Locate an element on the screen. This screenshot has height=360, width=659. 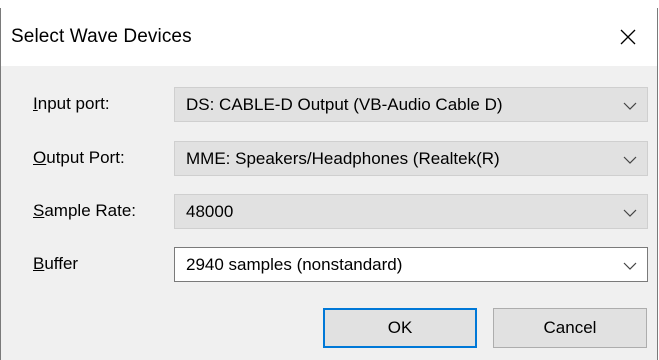
ok-button-label: OK is located at coordinates (400, 327).